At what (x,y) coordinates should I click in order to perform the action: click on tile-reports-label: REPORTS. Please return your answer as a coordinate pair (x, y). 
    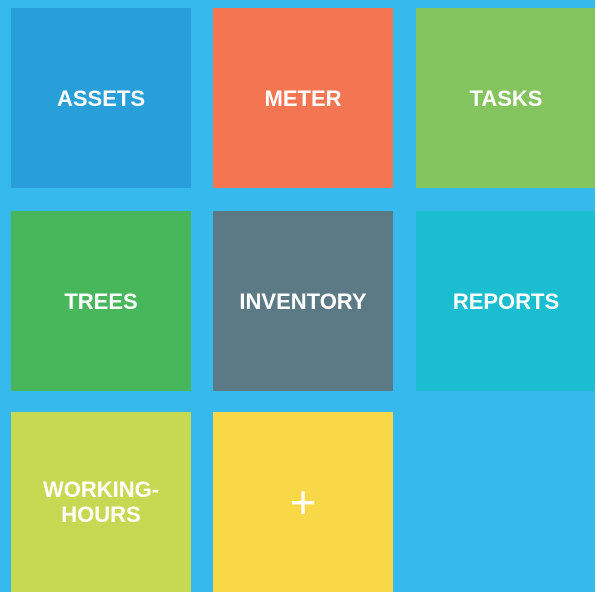
    Looking at the image, I should click on (506, 301).